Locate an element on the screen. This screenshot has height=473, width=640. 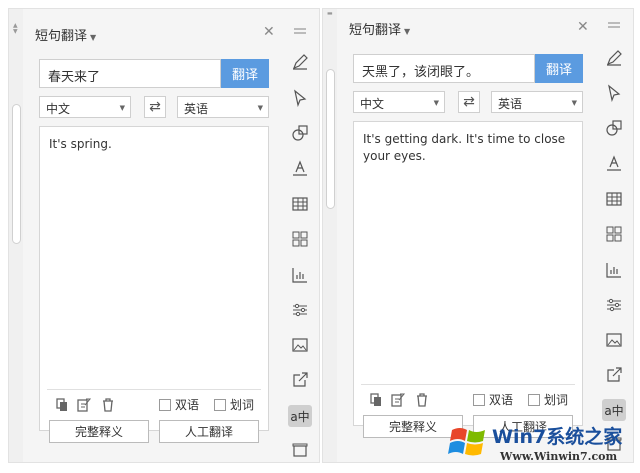
scrollbar: ▲ ▼ is located at coordinates (16, 235).